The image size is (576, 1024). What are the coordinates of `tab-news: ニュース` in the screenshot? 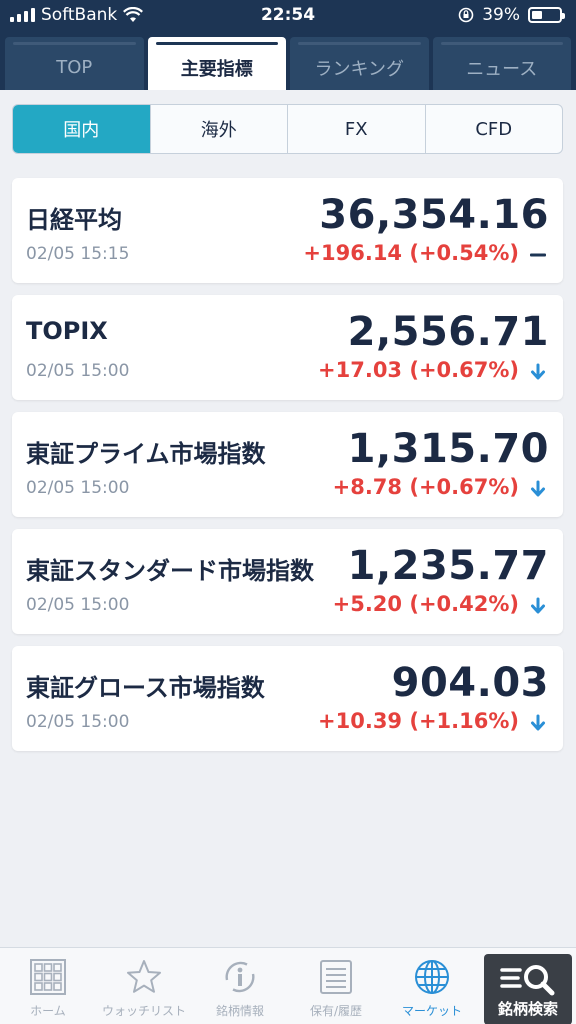 It's located at (501, 63).